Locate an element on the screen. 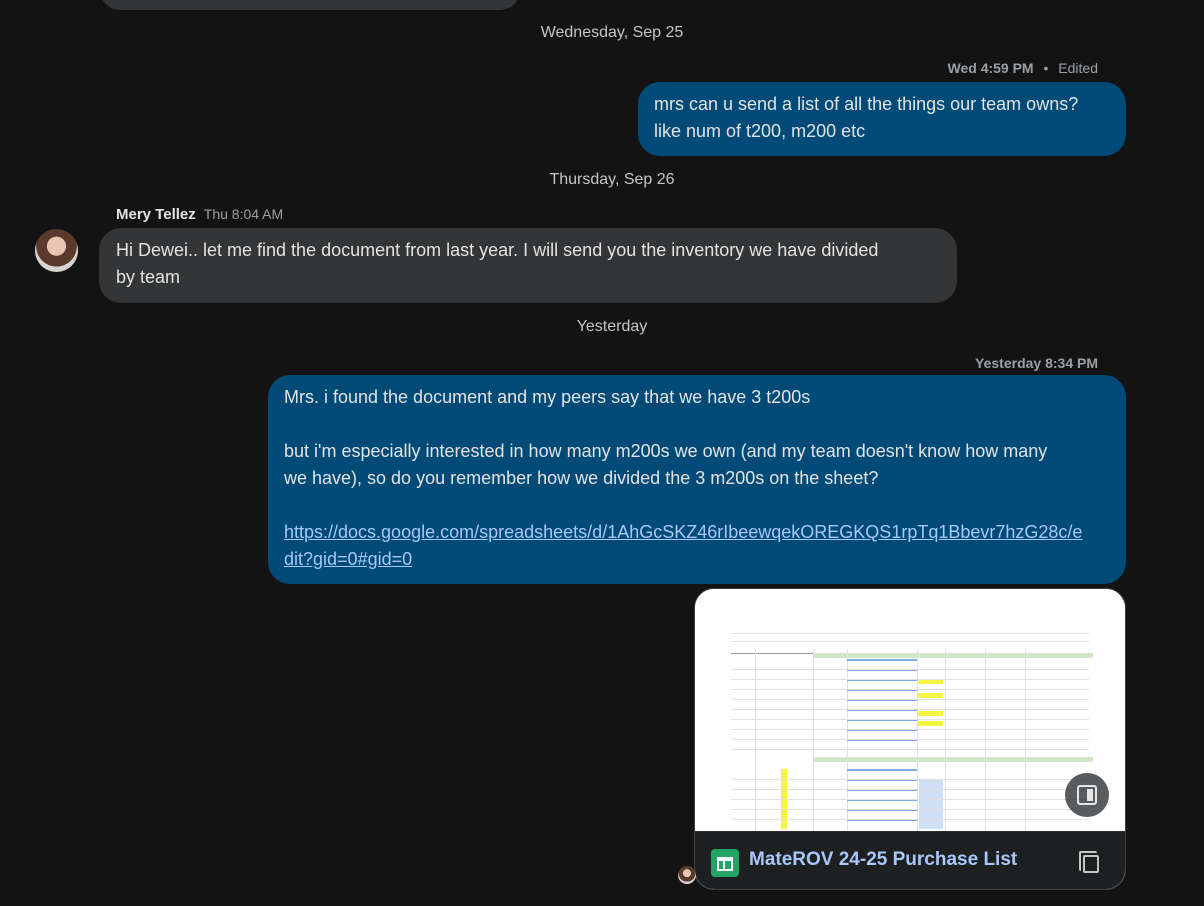  message-meta: Wed 4:59 PM • Edited is located at coordinates (1023, 68).